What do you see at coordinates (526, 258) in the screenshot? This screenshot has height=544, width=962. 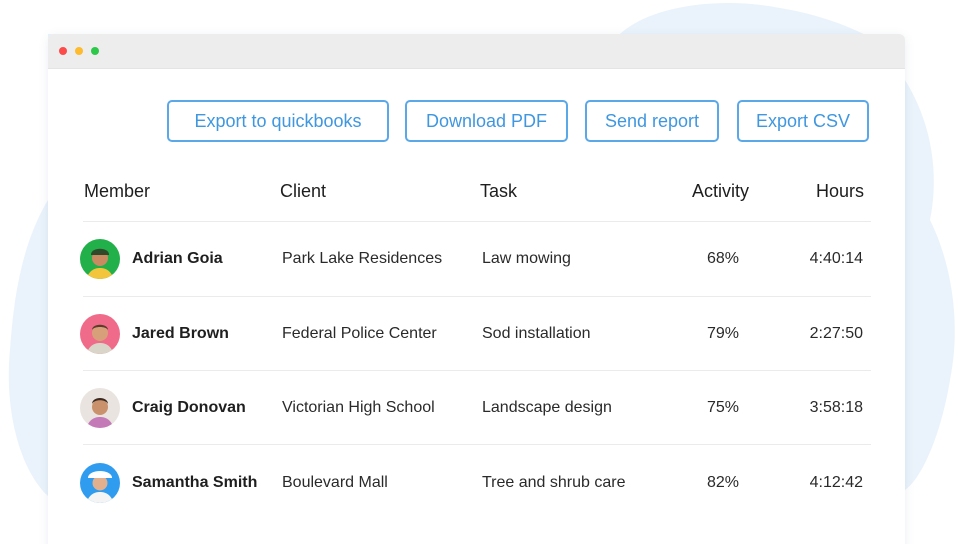 I see `task-name: Law mowing` at bounding box center [526, 258].